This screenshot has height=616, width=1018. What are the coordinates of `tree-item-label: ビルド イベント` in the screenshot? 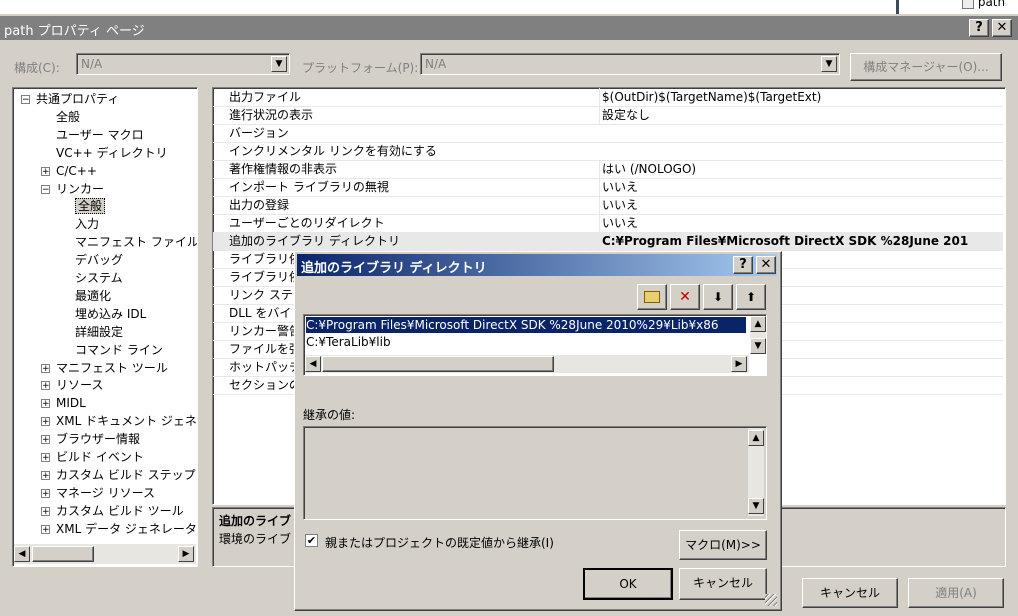 It's located at (100, 457).